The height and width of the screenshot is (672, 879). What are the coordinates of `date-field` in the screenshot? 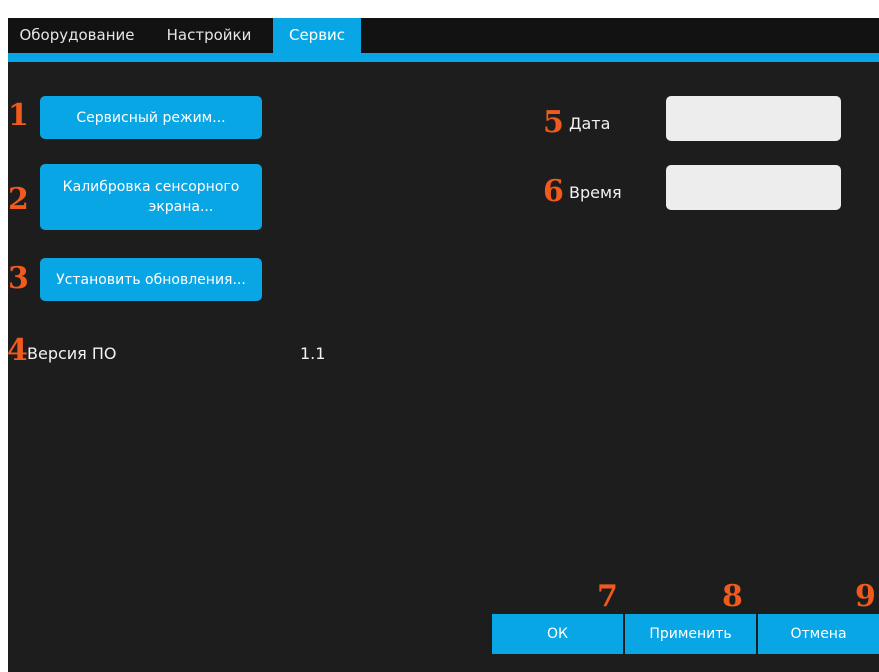 It's located at (753, 118).